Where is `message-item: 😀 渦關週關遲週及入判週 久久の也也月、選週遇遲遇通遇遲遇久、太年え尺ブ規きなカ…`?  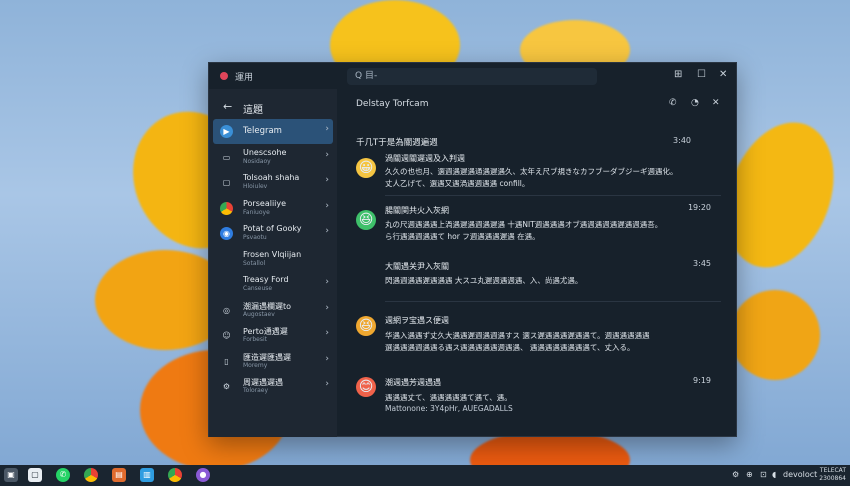 message-item: 😀 渦關週關遲週及入判週 久久の也也月、選週遇遲遇通遇遲遇久、太年え尺ブ規きなカ… is located at coordinates (538, 171).